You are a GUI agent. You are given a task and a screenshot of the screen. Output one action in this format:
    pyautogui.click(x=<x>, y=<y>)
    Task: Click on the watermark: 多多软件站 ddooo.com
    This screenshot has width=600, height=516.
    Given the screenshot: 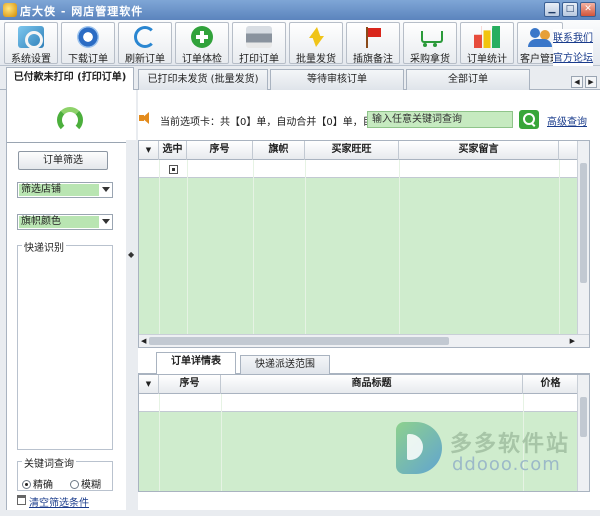 What is the action you would take?
    pyautogui.click(x=494, y=450)
    